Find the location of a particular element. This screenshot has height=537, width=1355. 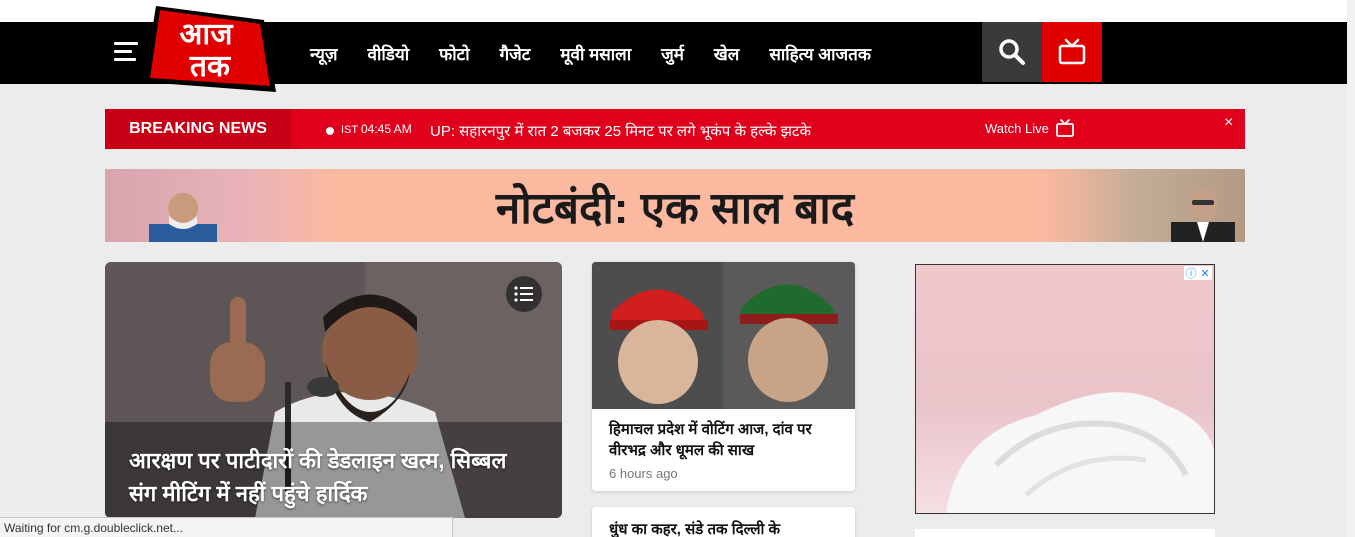

story-image is located at coordinates (723, 335).